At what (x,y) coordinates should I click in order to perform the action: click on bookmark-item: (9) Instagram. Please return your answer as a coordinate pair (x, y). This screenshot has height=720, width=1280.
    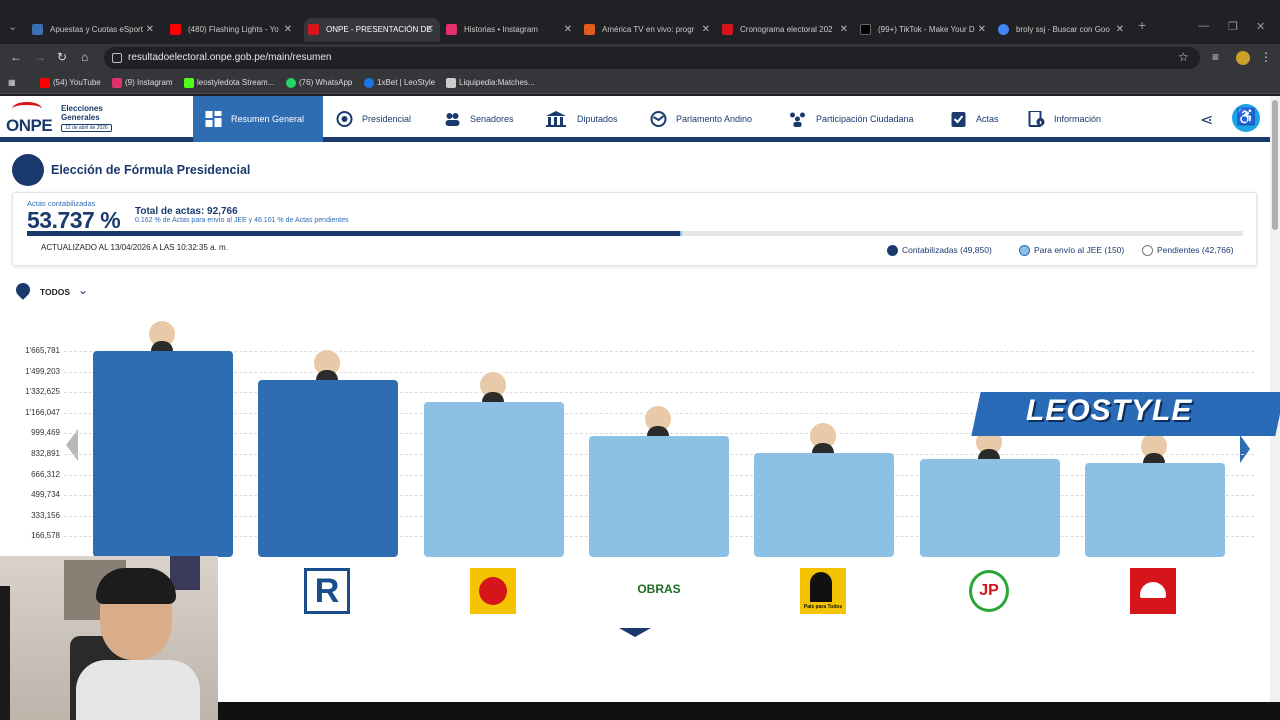
    Looking at the image, I should click on (142, 83).